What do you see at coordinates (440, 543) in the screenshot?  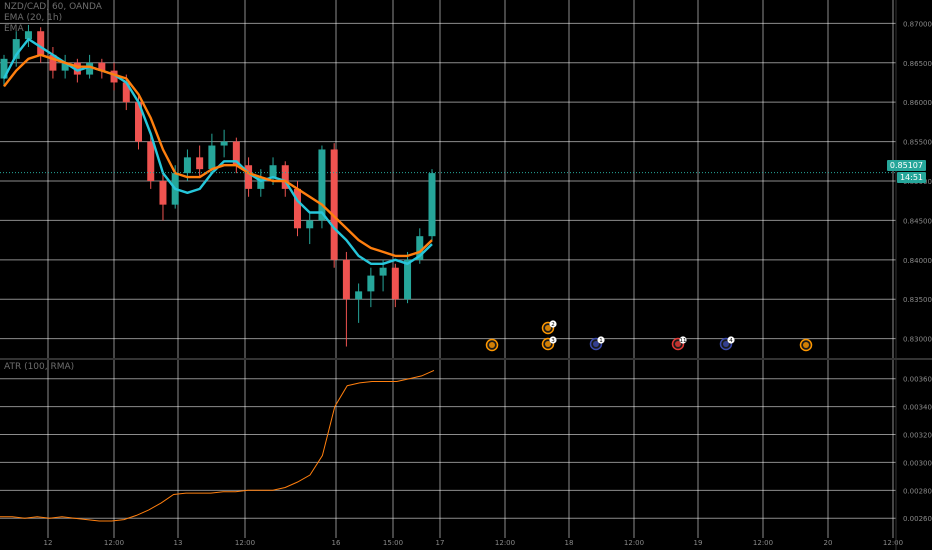 I see `x-tick-label: 17` at bounding box center [440, 543].